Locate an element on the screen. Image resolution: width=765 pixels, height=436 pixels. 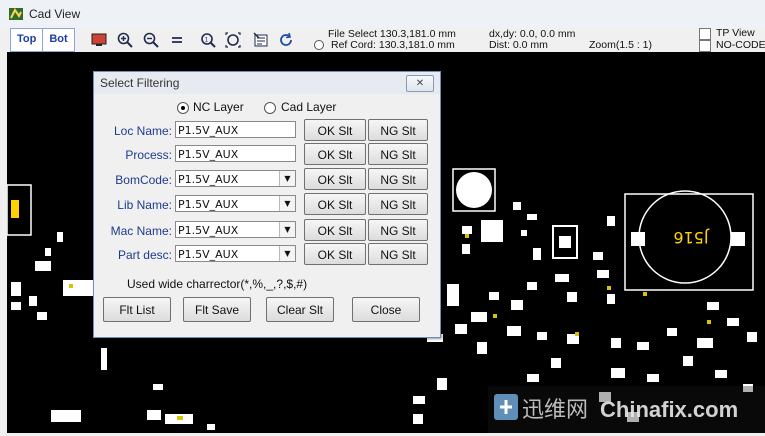
lib-name-ok-button: OK Slt is located at coordinates (335, 204).